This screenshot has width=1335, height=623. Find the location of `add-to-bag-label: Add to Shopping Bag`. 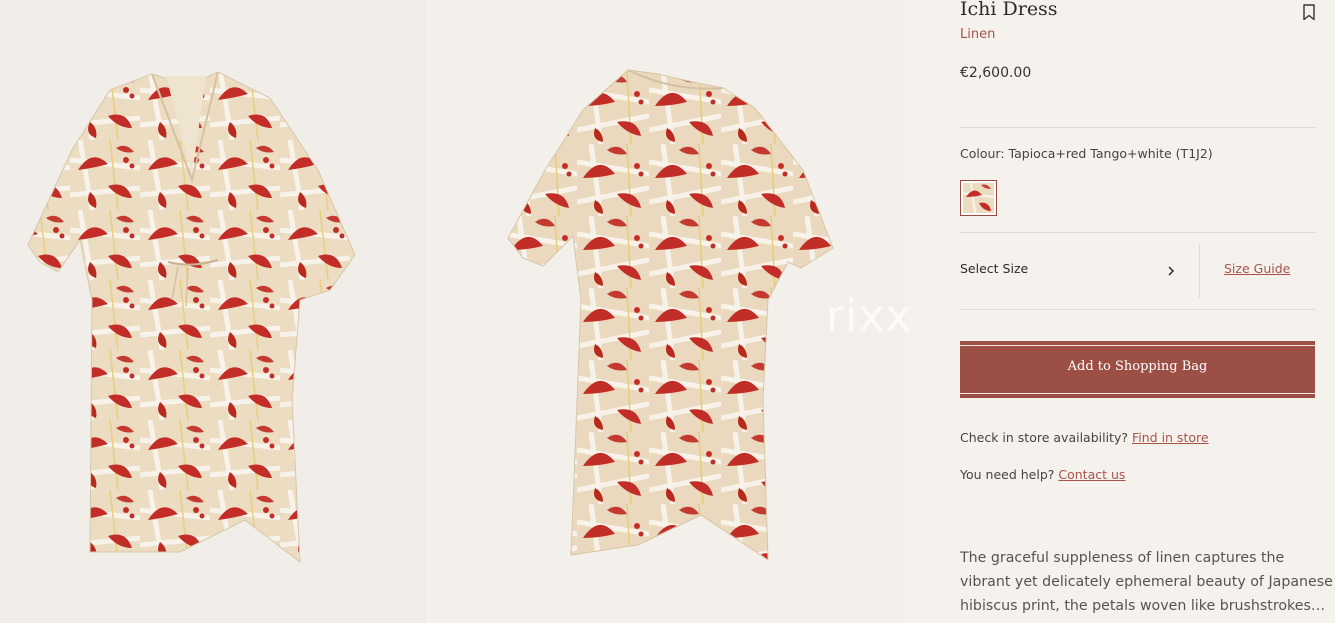

add-to-bag-label: Add to Shopping Bag is located at coordinates (1137, 366).